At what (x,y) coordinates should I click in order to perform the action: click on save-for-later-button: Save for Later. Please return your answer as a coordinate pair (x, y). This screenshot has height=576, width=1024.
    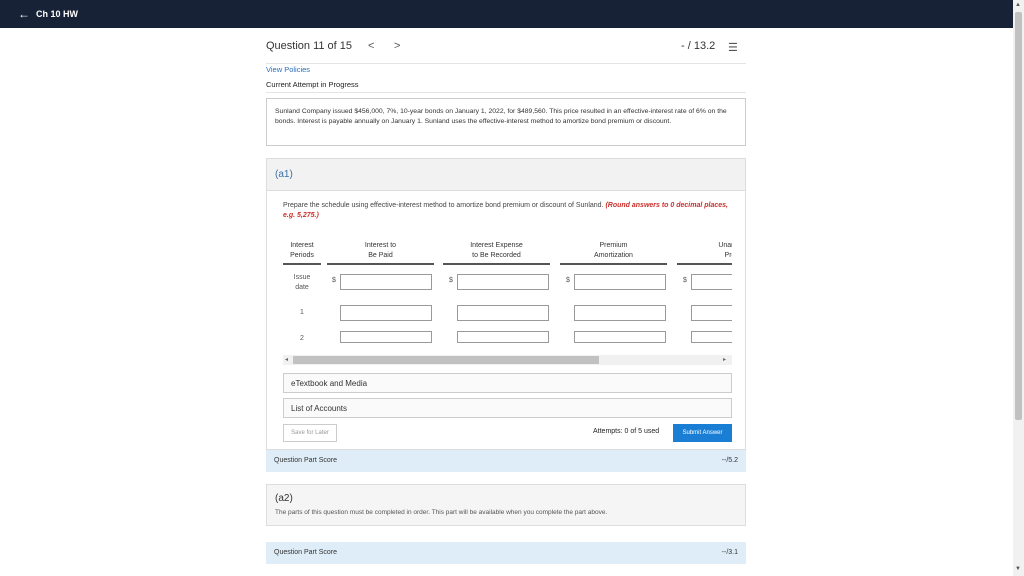
    Looking at the image, I should click on (310, 433).